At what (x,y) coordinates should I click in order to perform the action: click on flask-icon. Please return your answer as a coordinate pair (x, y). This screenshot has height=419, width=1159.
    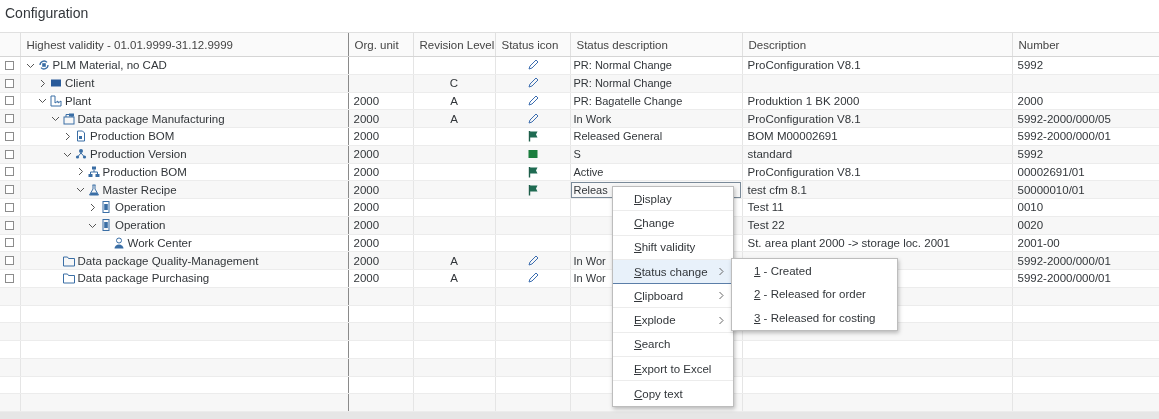
    Looking at the image, I should click on (93, 189).